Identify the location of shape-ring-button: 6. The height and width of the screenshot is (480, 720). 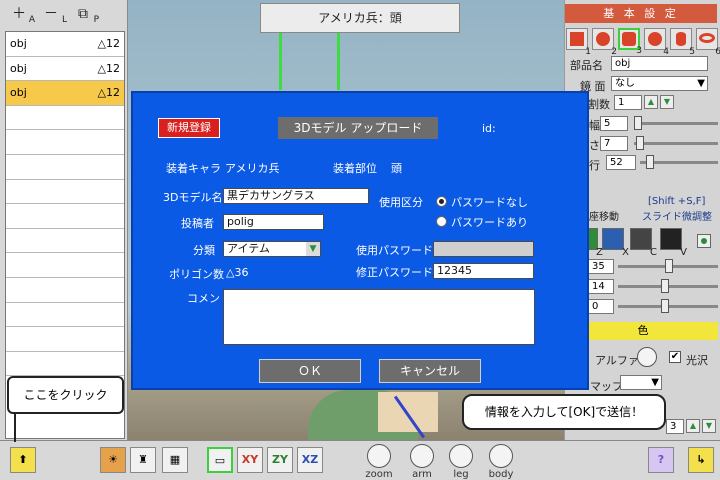
(708, 42).